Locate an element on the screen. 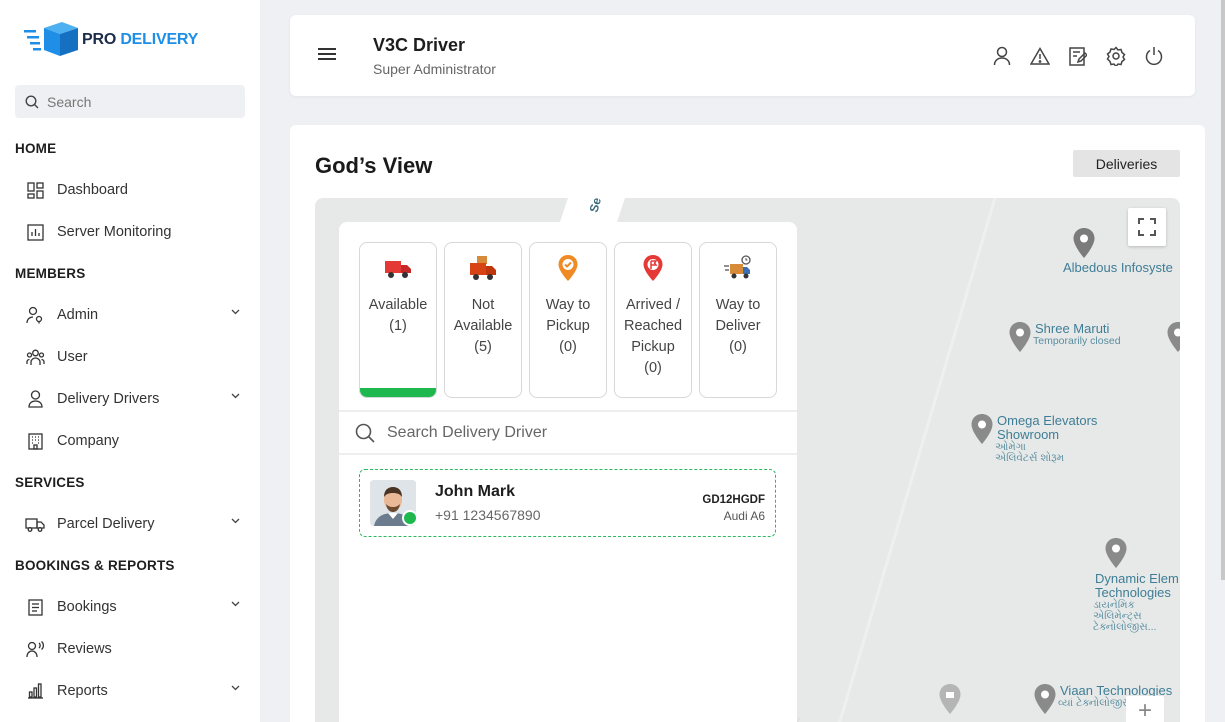 The height and width of the screenshot is (722, 1225). search-icon is located at coordinates (365, 433).